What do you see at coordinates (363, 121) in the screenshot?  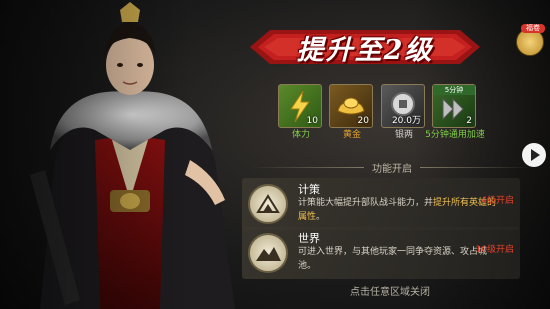 I see `reward-count: 20` at bounding box center [363, 121].